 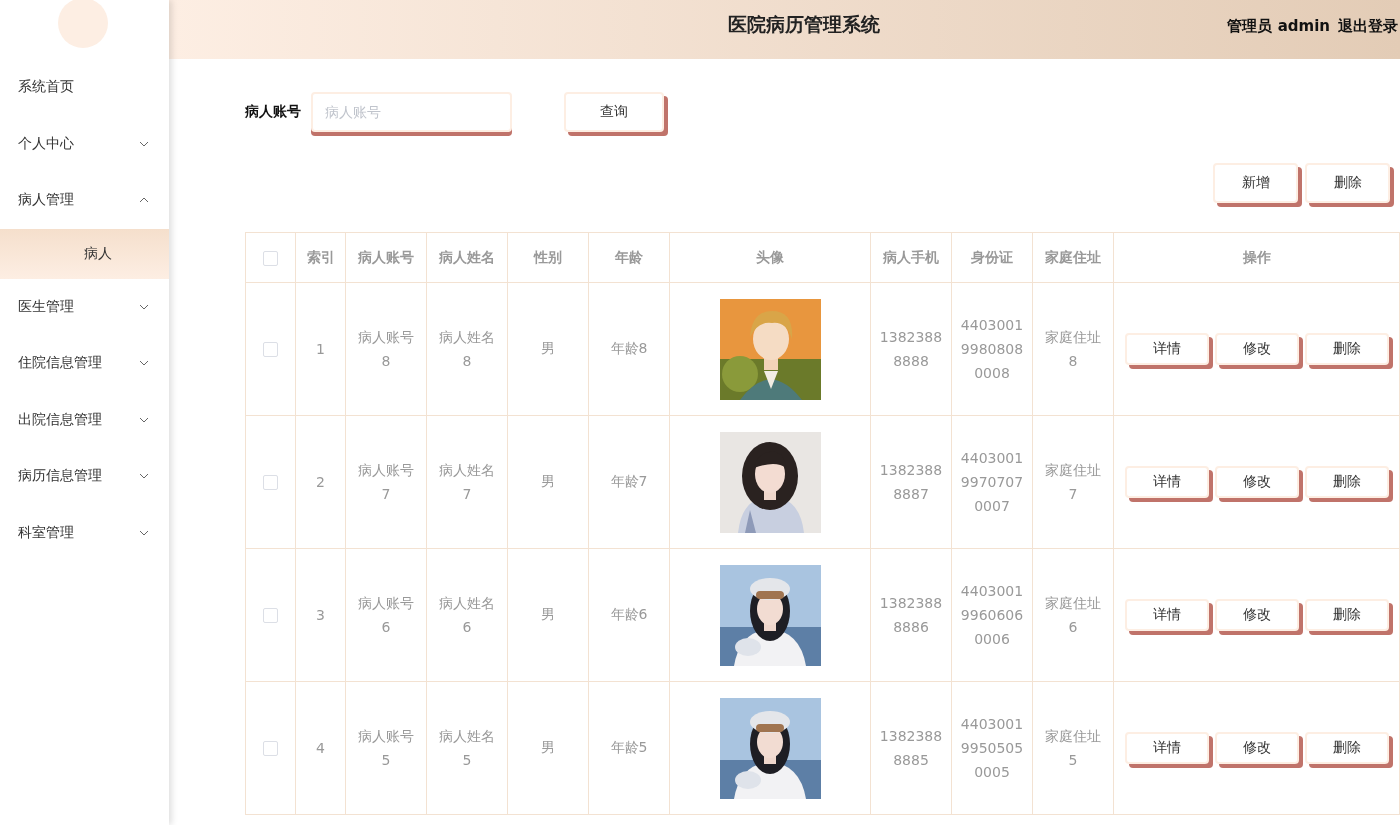 I want to click on table-cell: 4, so click(x=320, y=748).